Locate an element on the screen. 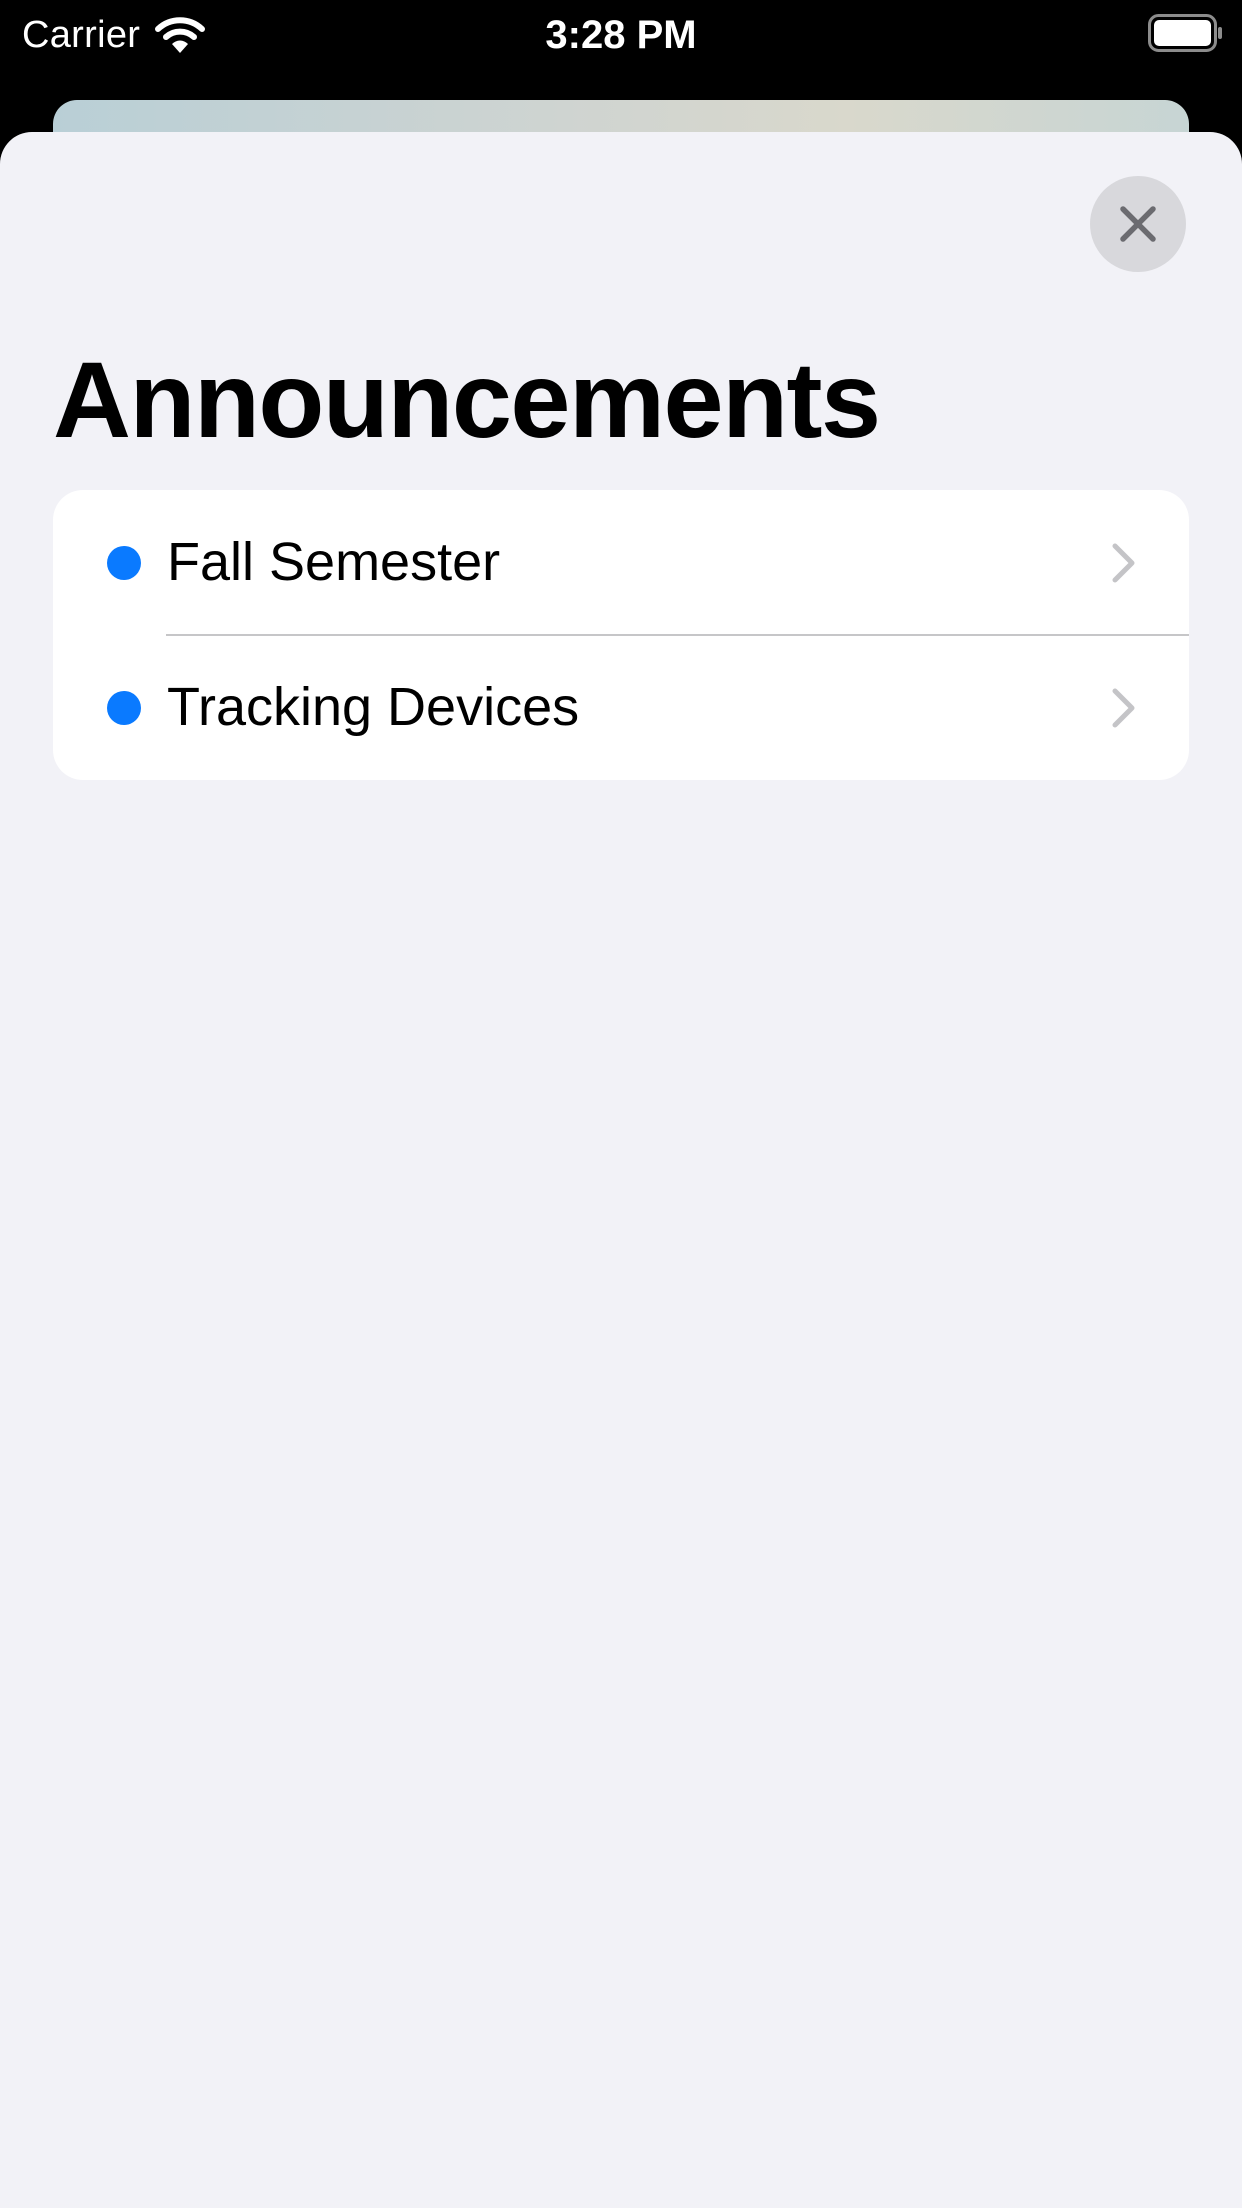 Image resolution: width=1242 pixels, height=2208 pixels. close-button is located at coordinates (1138, 224).